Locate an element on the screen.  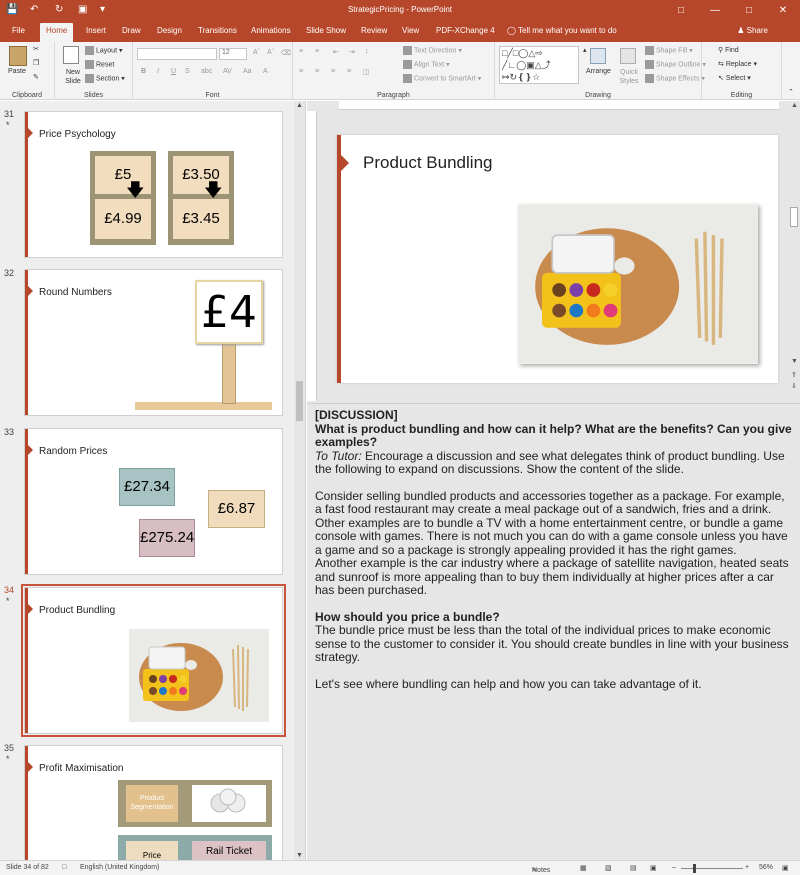
reset-button: Reset is located at coordinates (99, 64).